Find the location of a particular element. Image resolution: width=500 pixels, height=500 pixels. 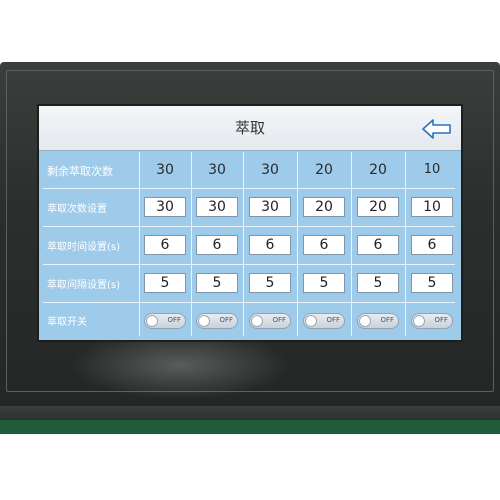

left-arrow-icon is located at coordinates (436, 129).